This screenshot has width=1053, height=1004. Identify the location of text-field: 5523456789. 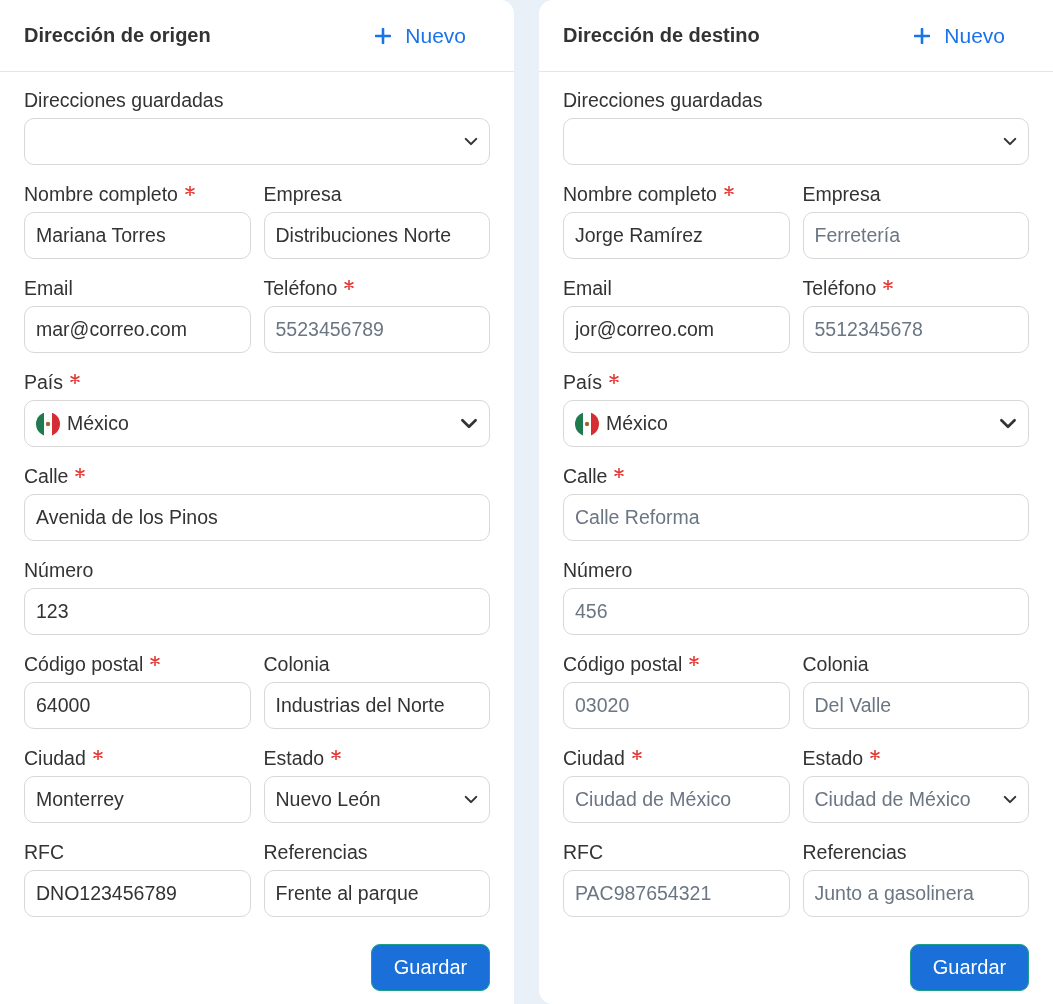
(376, 329).